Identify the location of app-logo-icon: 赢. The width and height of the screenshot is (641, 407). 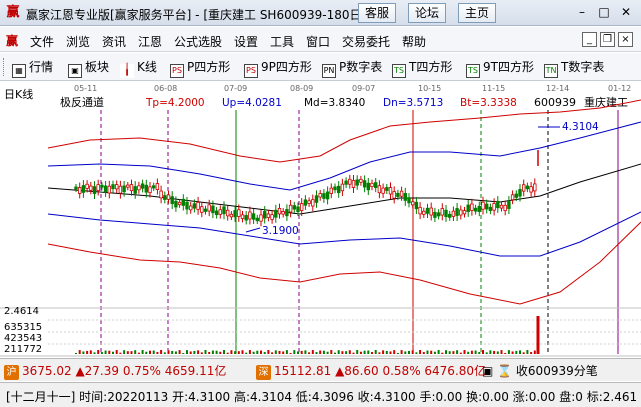
(13, 12).